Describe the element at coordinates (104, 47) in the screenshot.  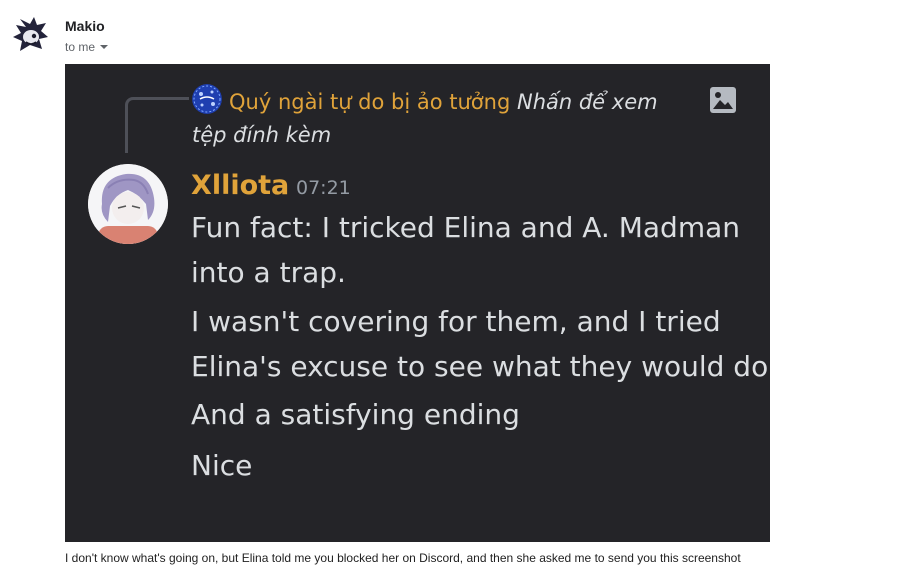
I see `caret-down-icon` at that location.